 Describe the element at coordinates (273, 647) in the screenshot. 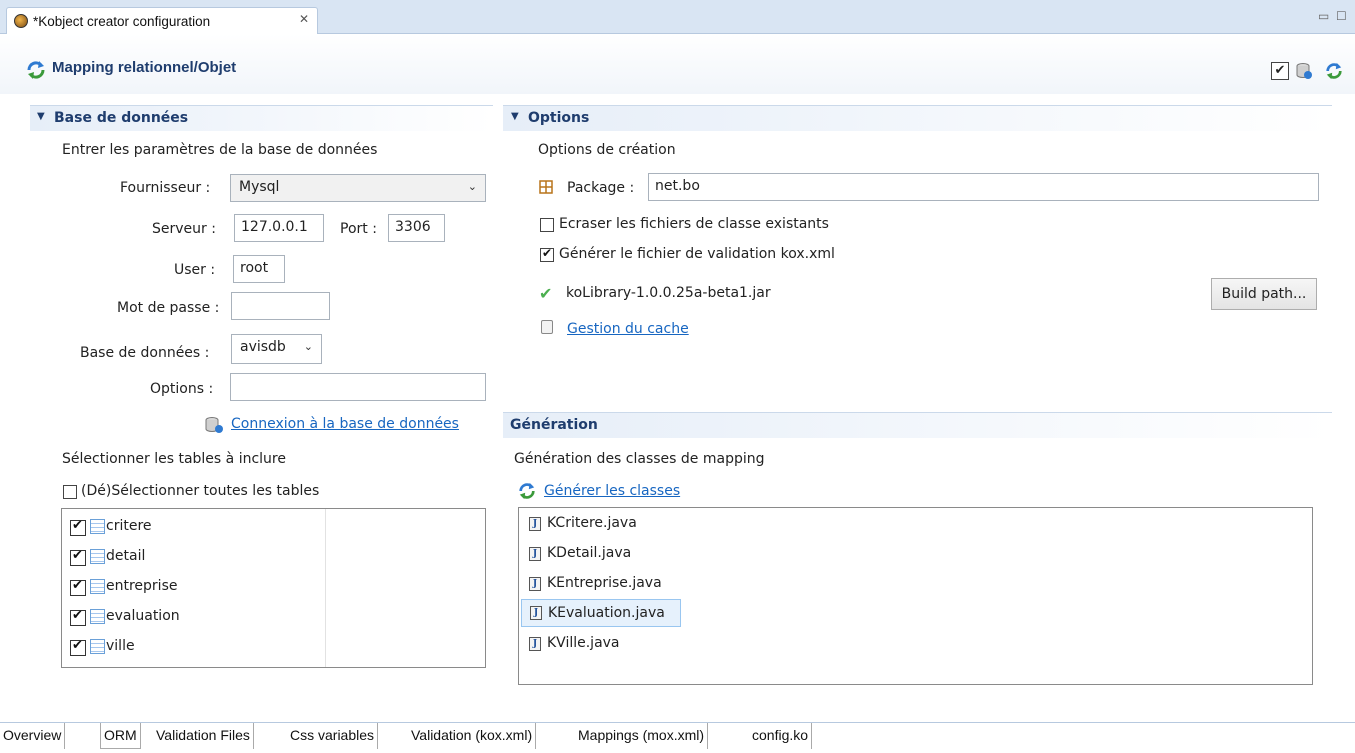

I see `table-row: ville` at that location.